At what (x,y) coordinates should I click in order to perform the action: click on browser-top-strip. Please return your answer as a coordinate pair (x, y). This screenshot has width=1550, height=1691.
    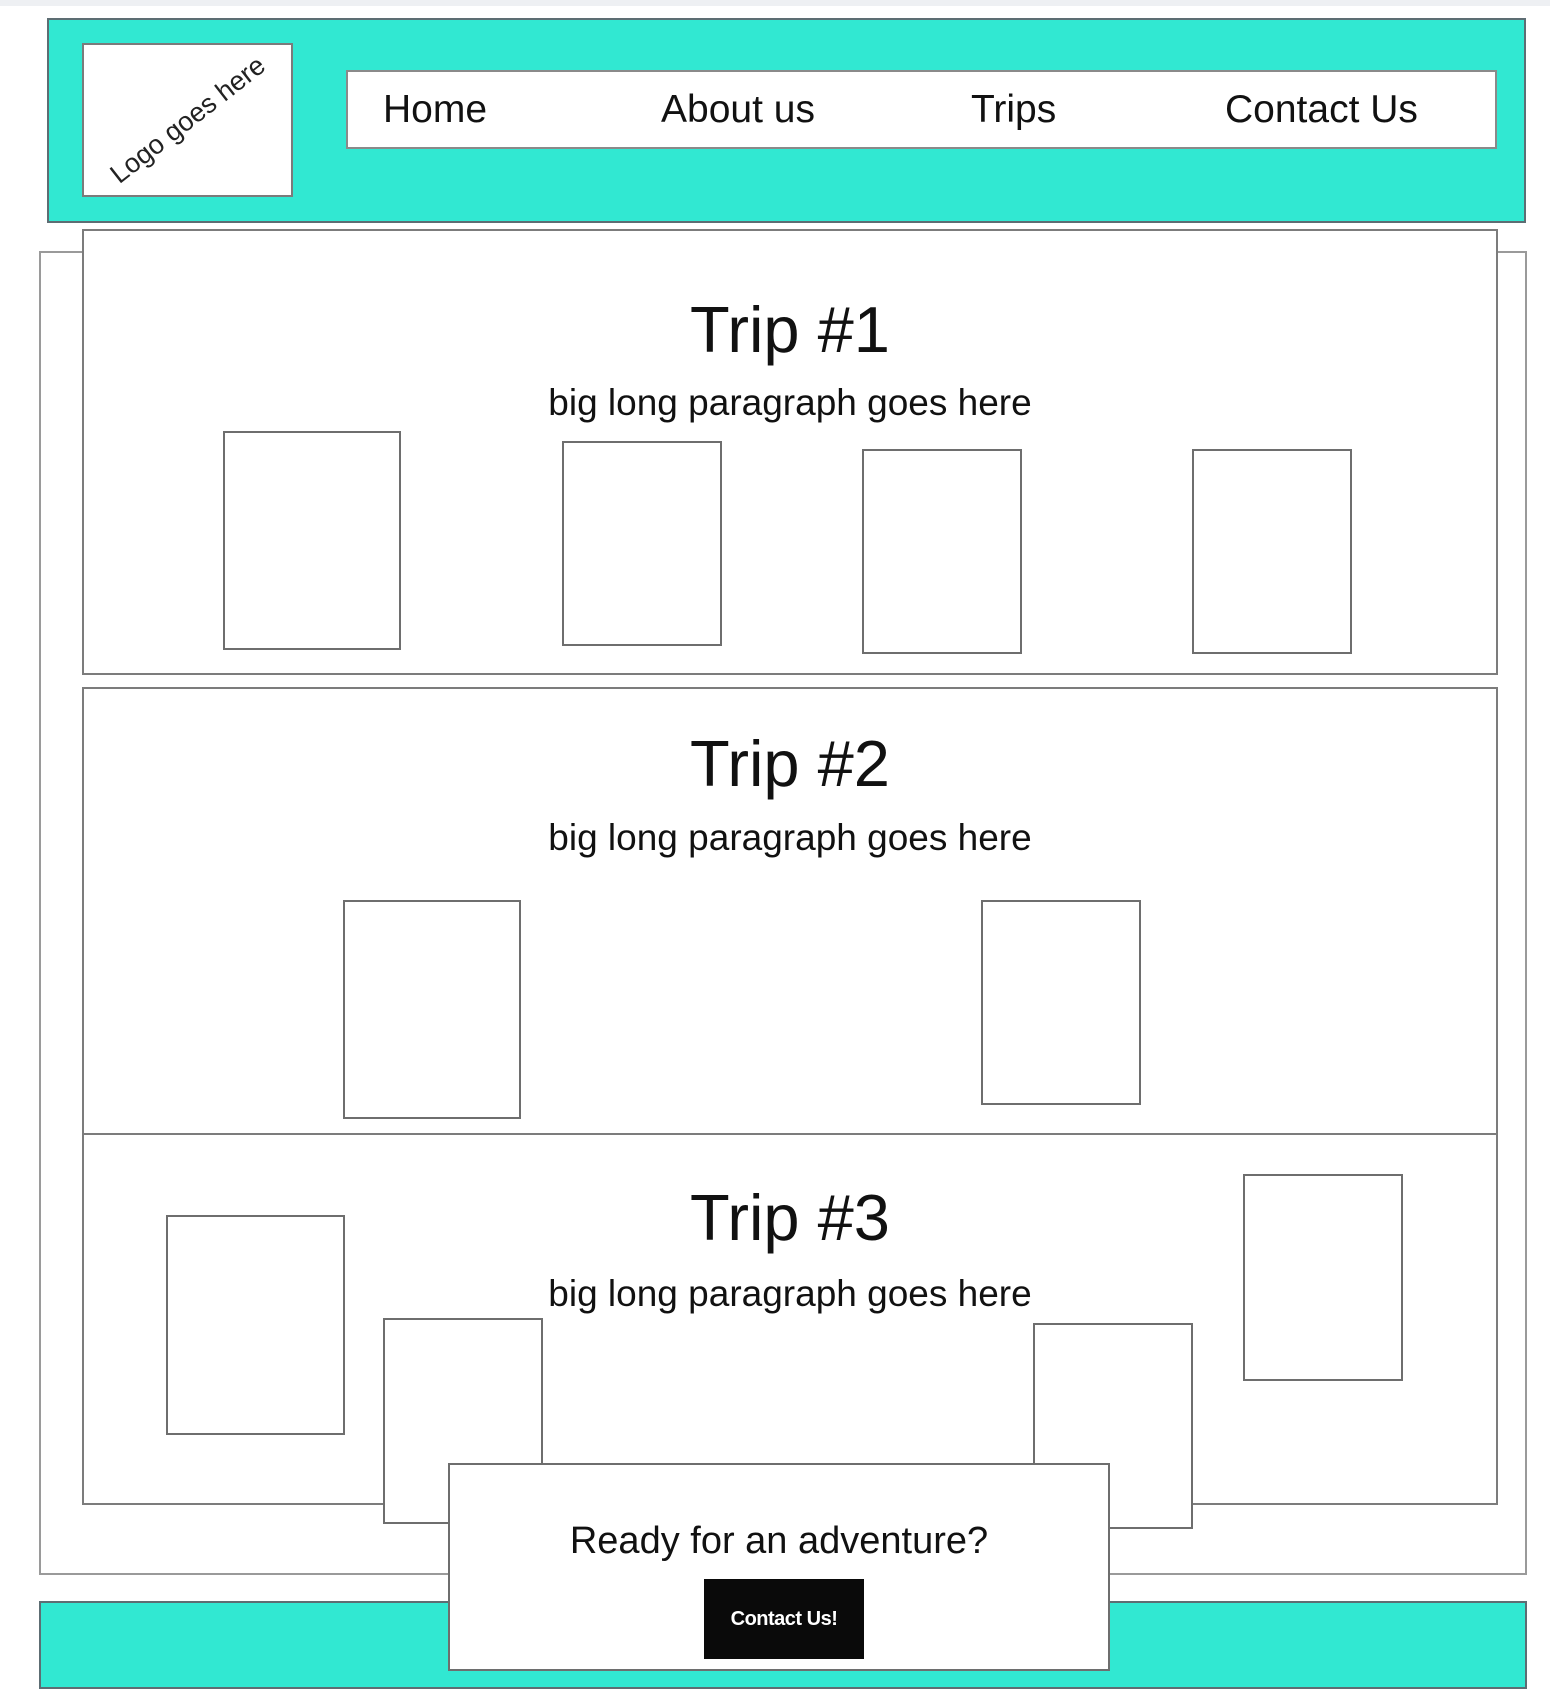
    Looking at the image, I should click on (775, 3).